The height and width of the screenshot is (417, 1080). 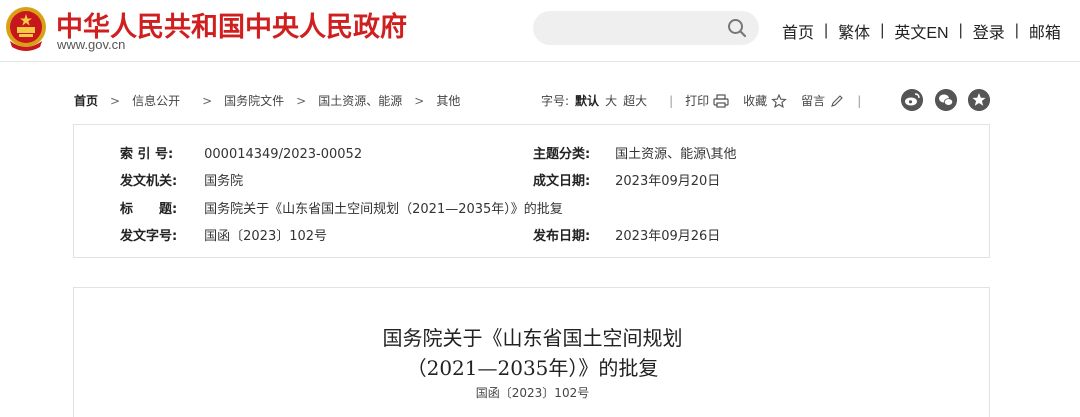 I want to click on info-row-doc-number: 发文字号: 国函〔2023〕102号, so click(x=223, y=234).